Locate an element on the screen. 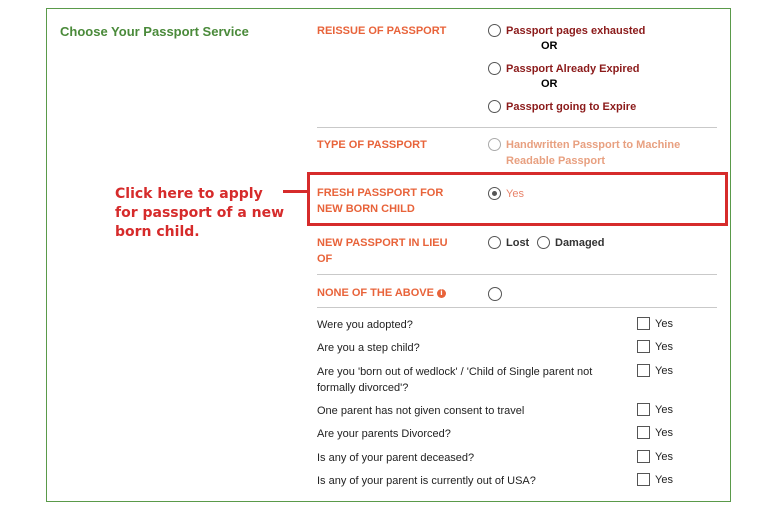 The image size is (780, 515). option-label: Passport Already Expired is located at coordinates (573, 69).